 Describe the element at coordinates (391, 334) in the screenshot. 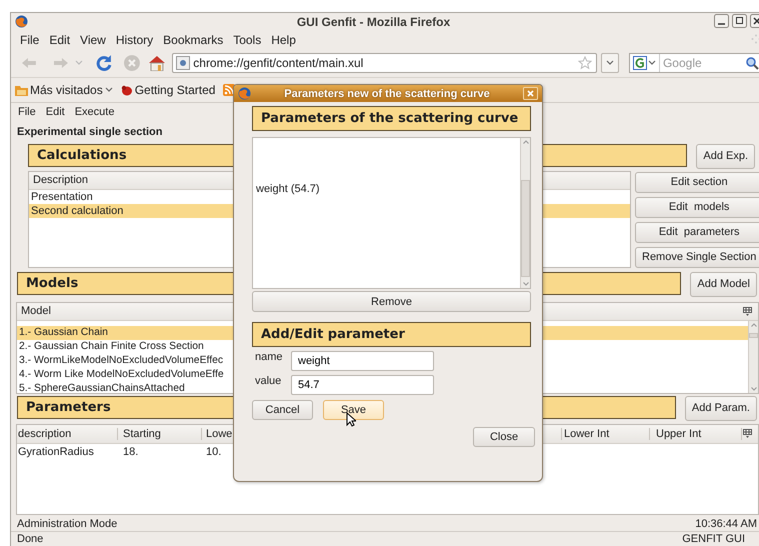

I see `section-header: Add/Edit parameter` at that location.